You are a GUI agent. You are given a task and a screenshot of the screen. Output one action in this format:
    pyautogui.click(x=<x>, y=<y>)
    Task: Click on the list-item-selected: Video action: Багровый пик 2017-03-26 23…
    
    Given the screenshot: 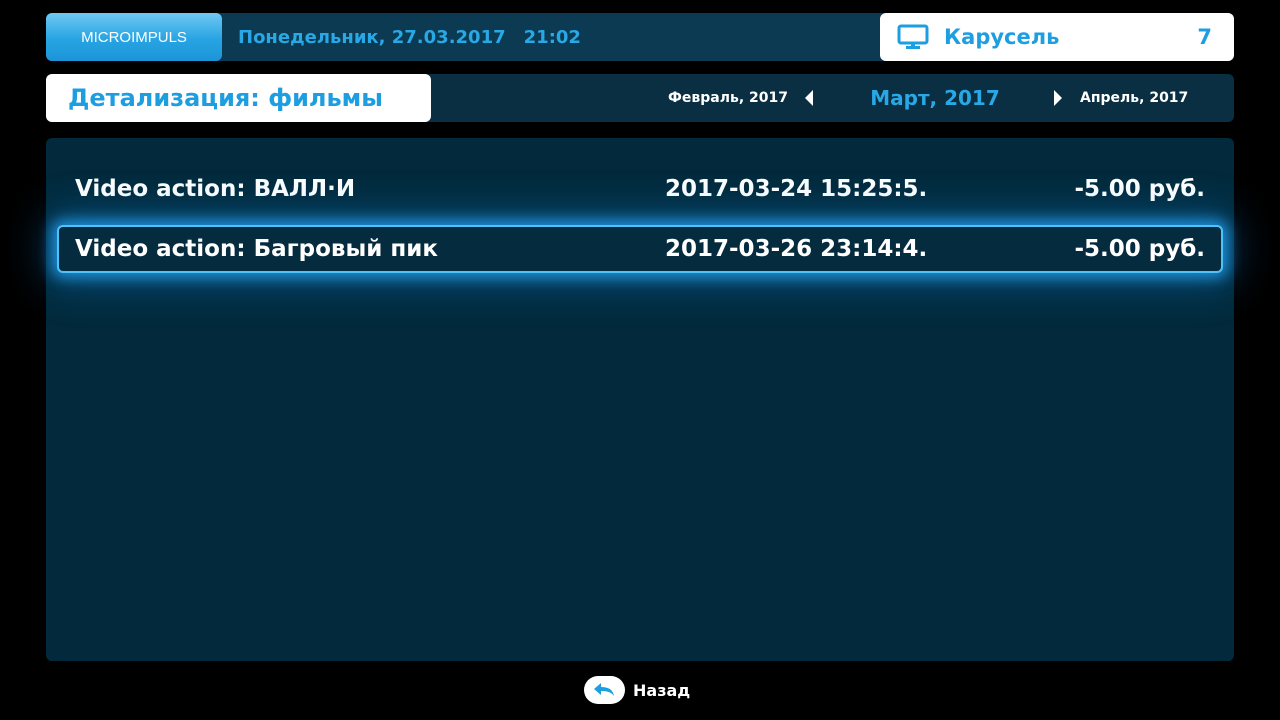 What is the action you would take?
    pyautogui.click(x=640, y=249)
    